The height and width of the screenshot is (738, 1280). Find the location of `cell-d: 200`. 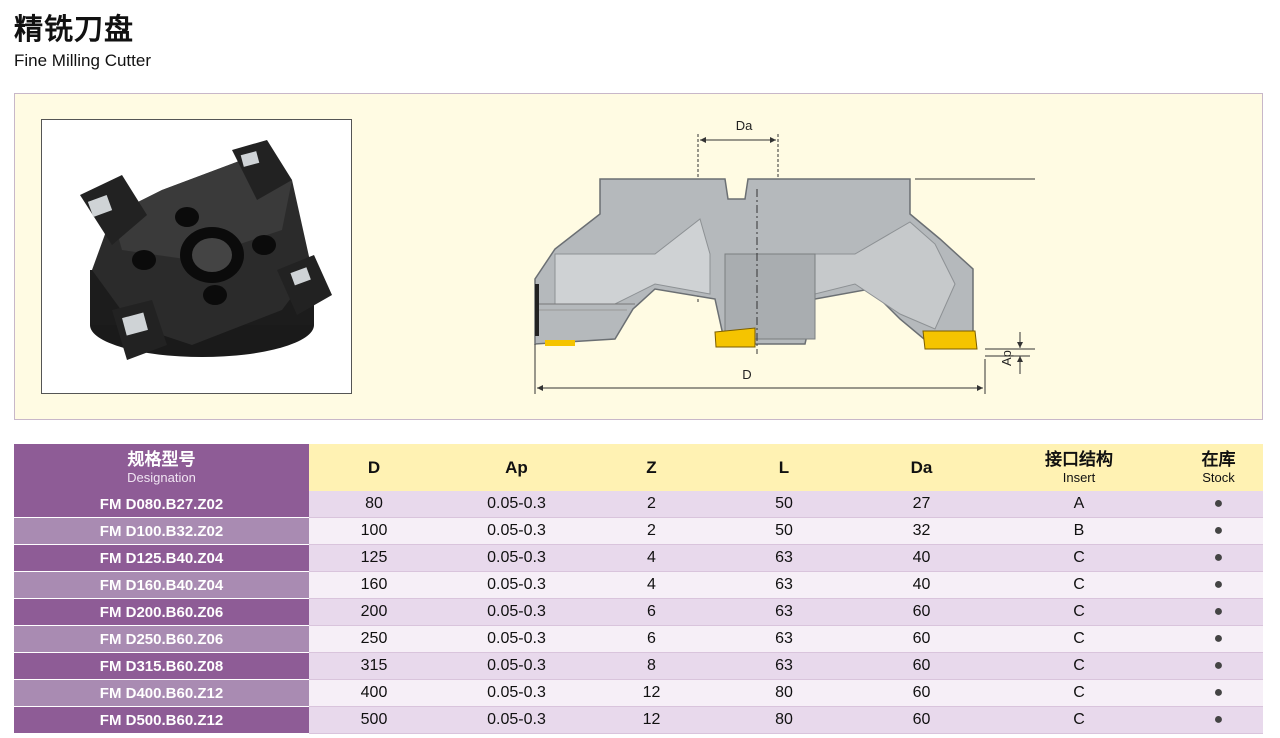

cell-d: 200 is located at coordinates (374, 612).